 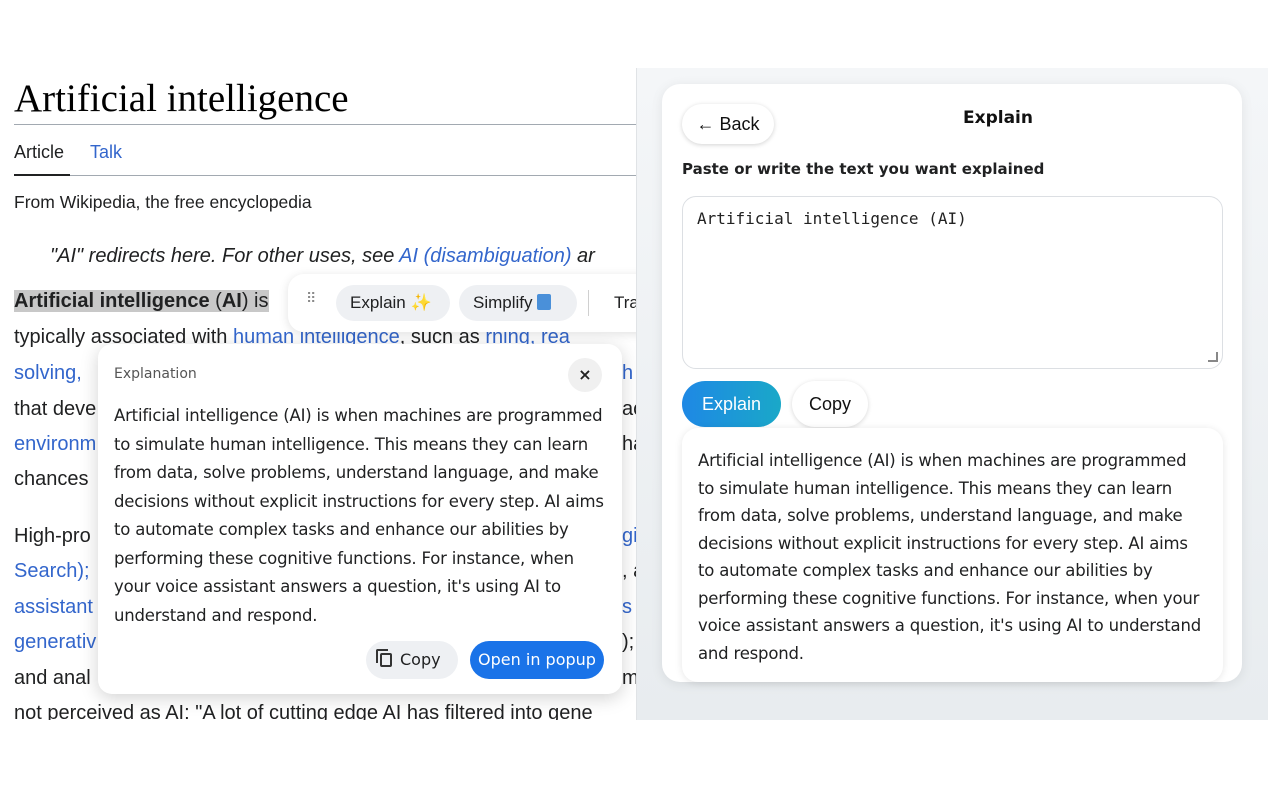 What do you see at coordinates (155, 374) in the screenshot?
I see `popup-label: Explanation` at bounding box center [155, 374].